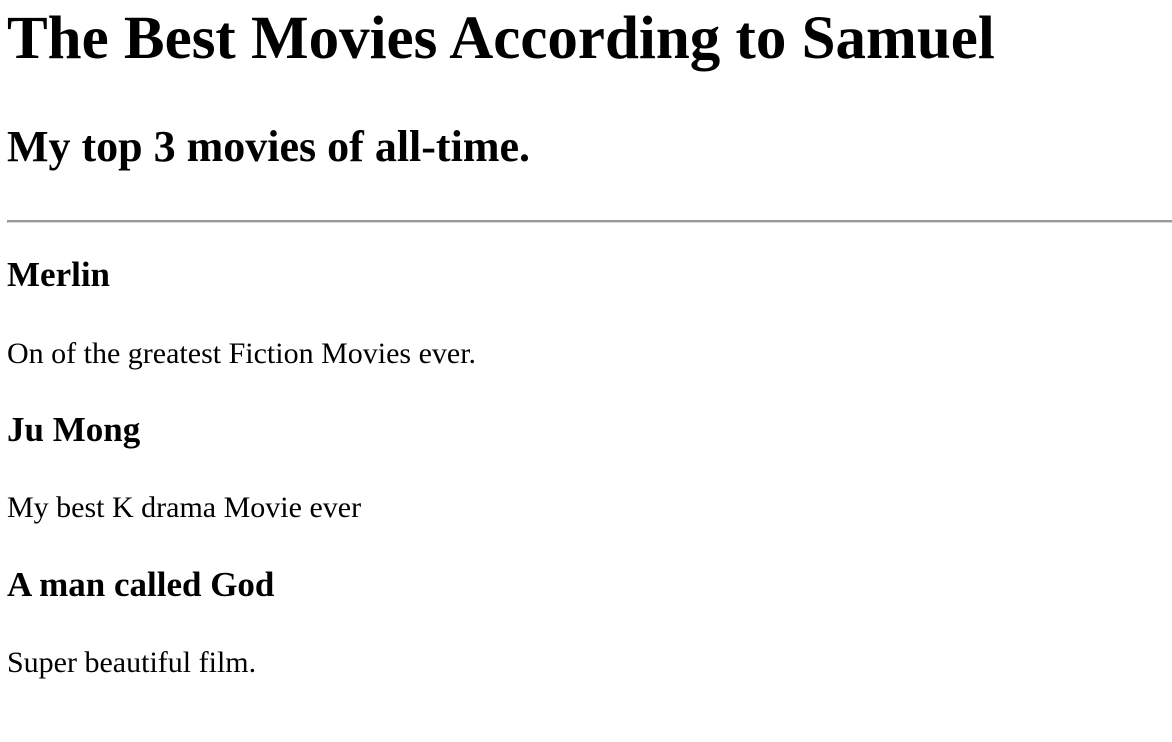  Describe the element at coordinates (74, 429) in the screenshot. I see `movie-title: Ju Mong` at that location.